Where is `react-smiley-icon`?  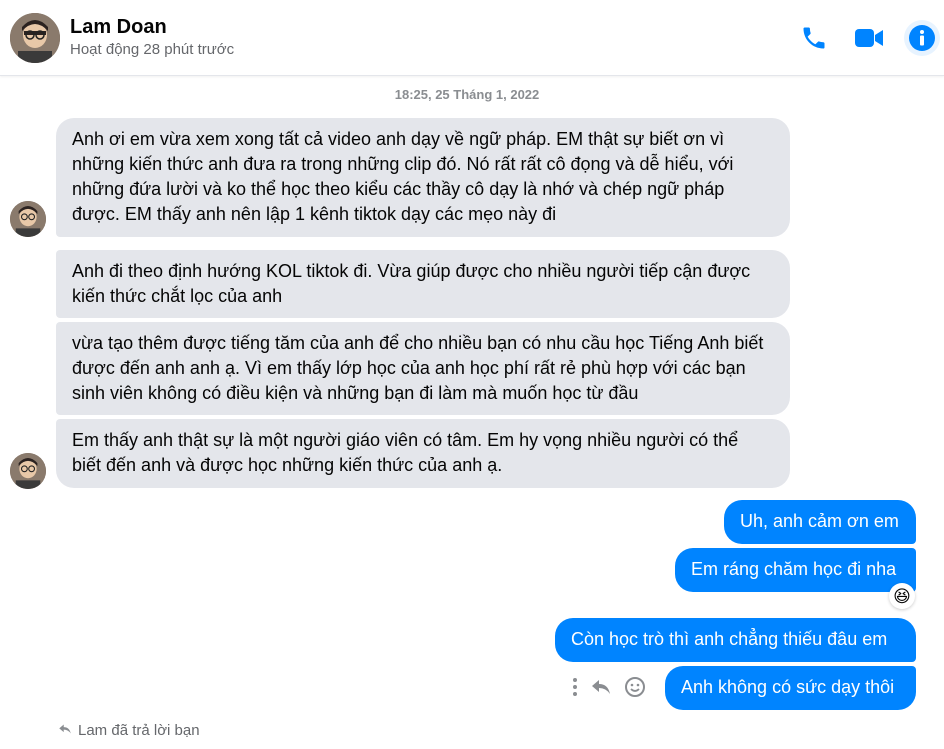
react-smiley-icon is located at coordinates (635, 687).